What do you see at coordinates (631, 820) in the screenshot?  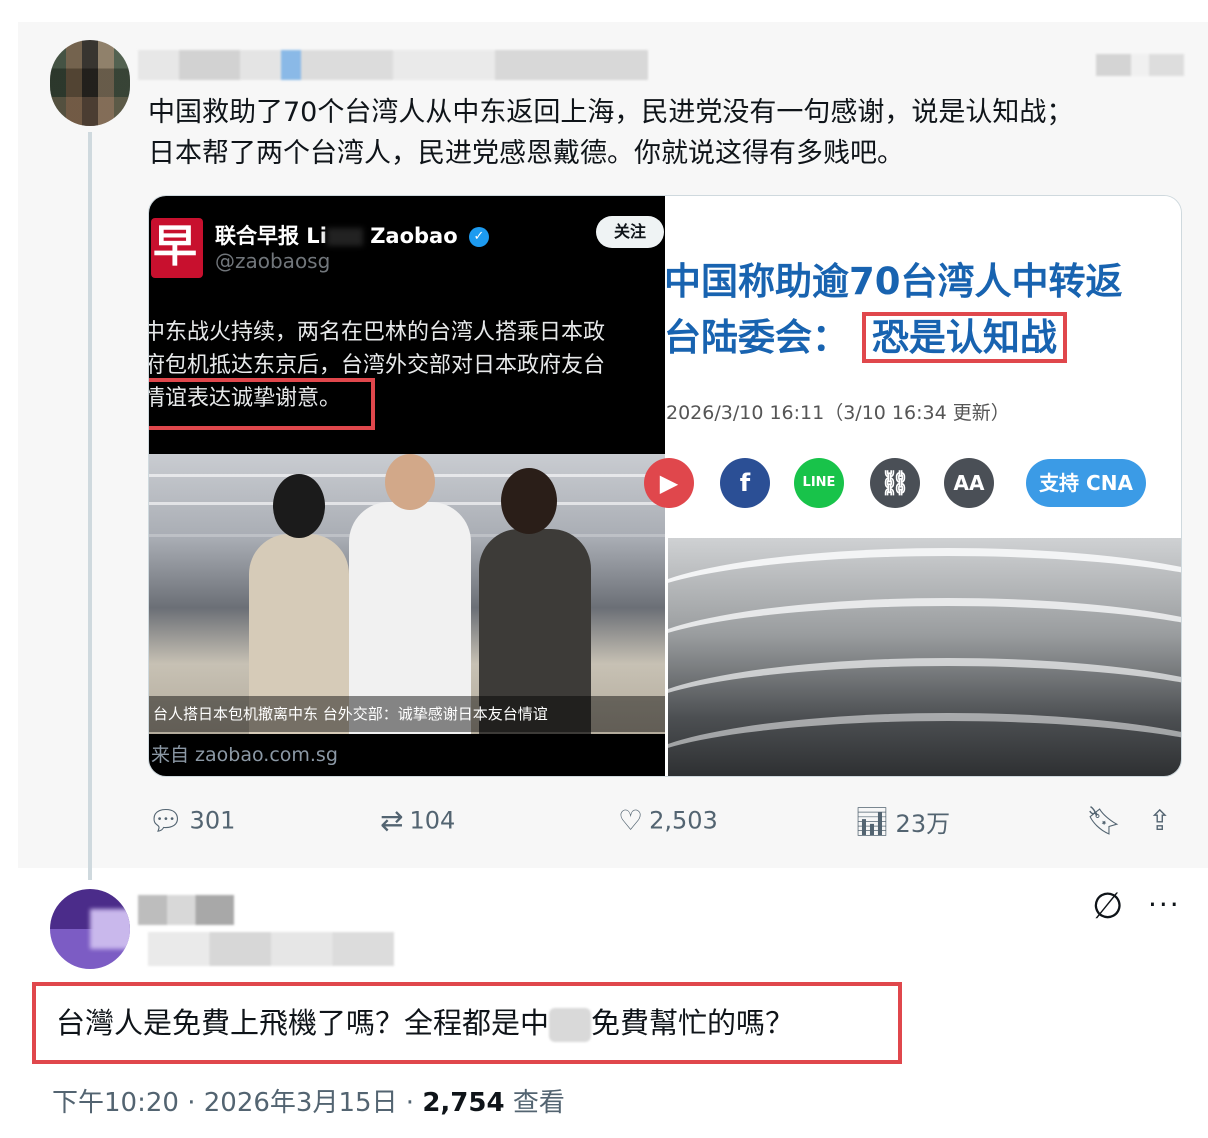 I see `heart-icon: ♡` at bounding box center [631, 820].